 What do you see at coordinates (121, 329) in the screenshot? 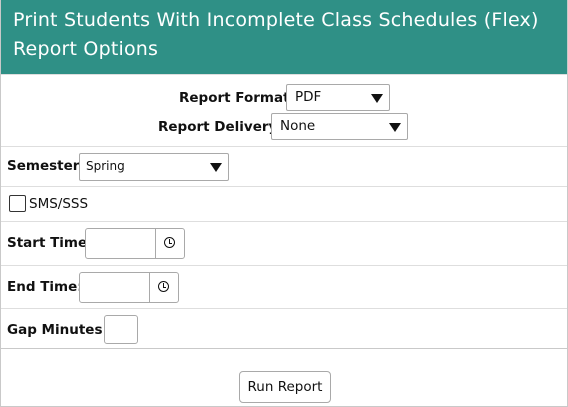
I see `gap-minutes-input` at bounding box center [121, 329].